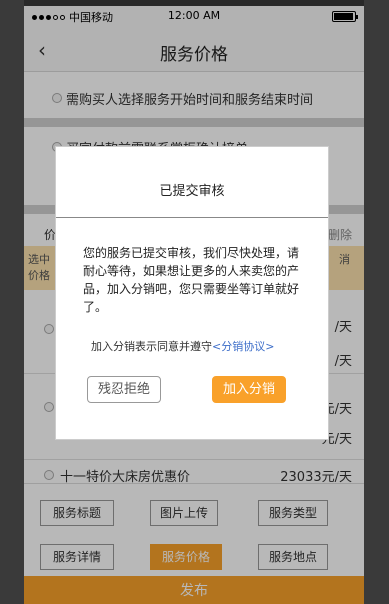 This screenshot has width=389, height=604. Describe the element at coordinates (124, 389) in the screenshot. I see `reject-button: 残忍拒绝` at that location.